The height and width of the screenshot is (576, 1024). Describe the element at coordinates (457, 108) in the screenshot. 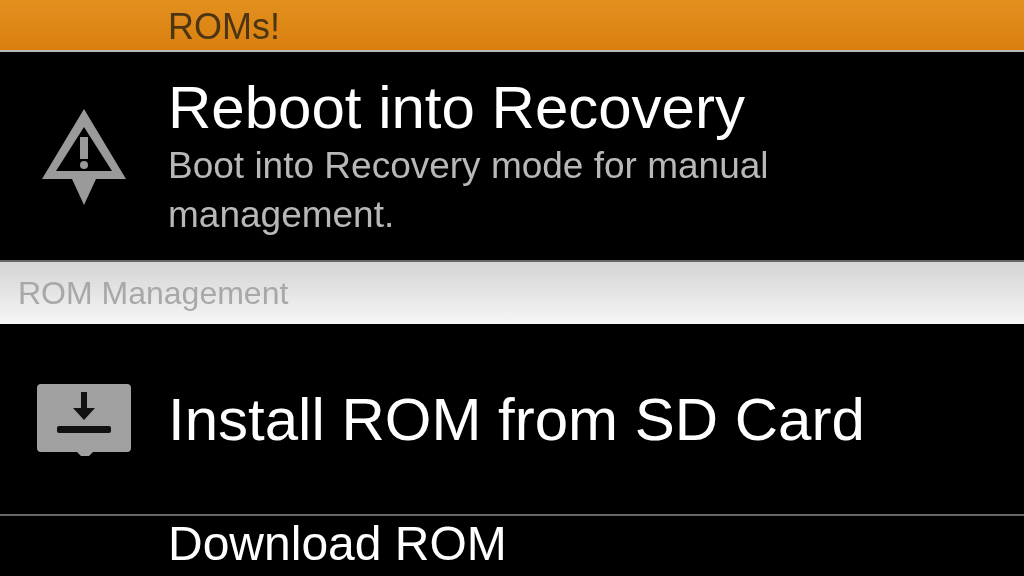

I see `item-title: Reboot into Recovery` at that location.